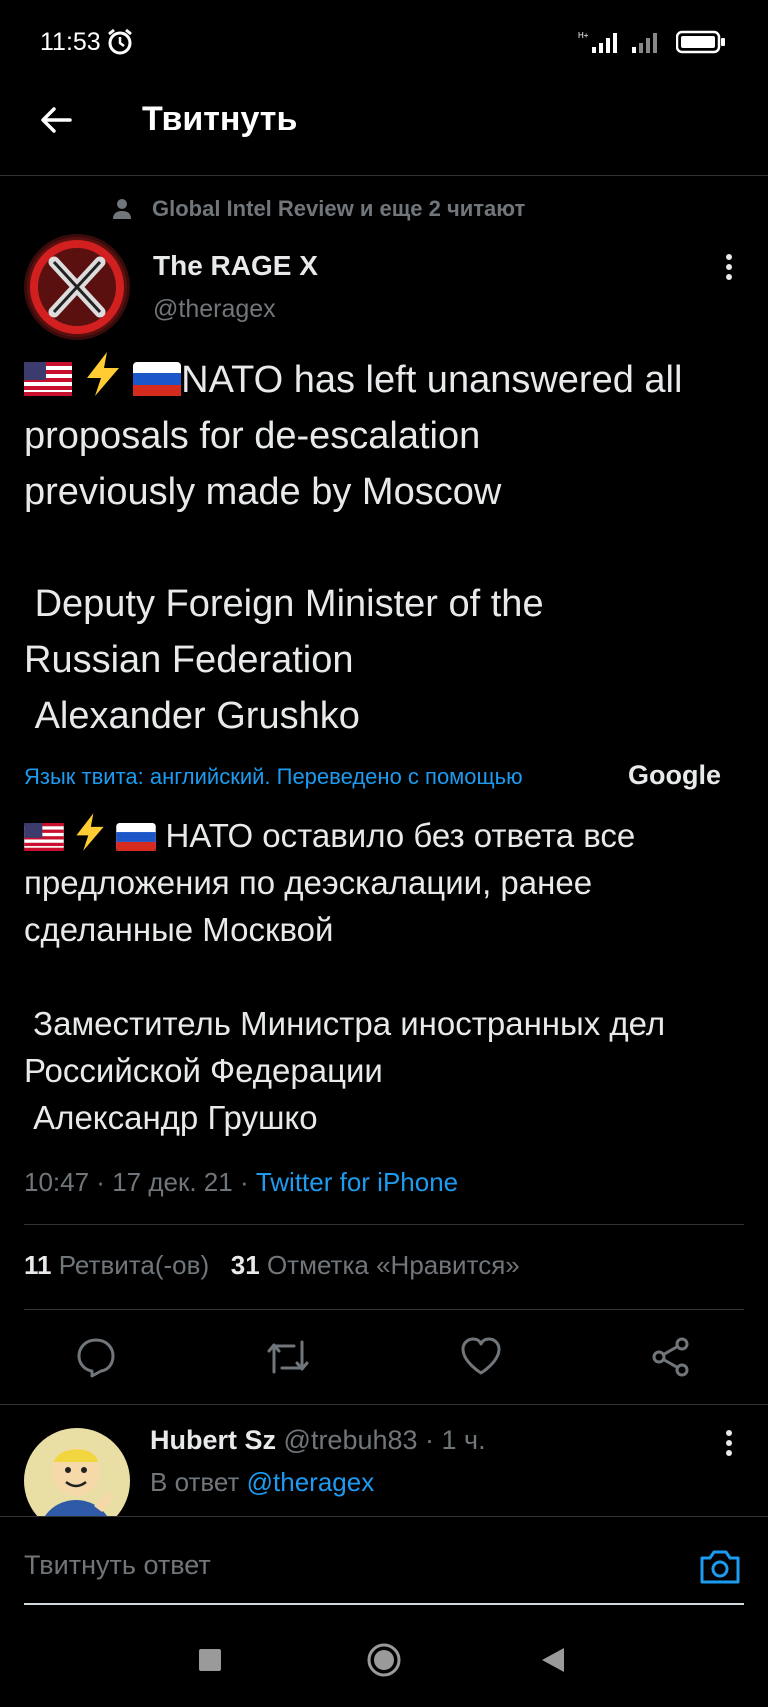  Describe the element at coordinates (384, 1604) in the screenshot. I see `compose-underline` at that location.